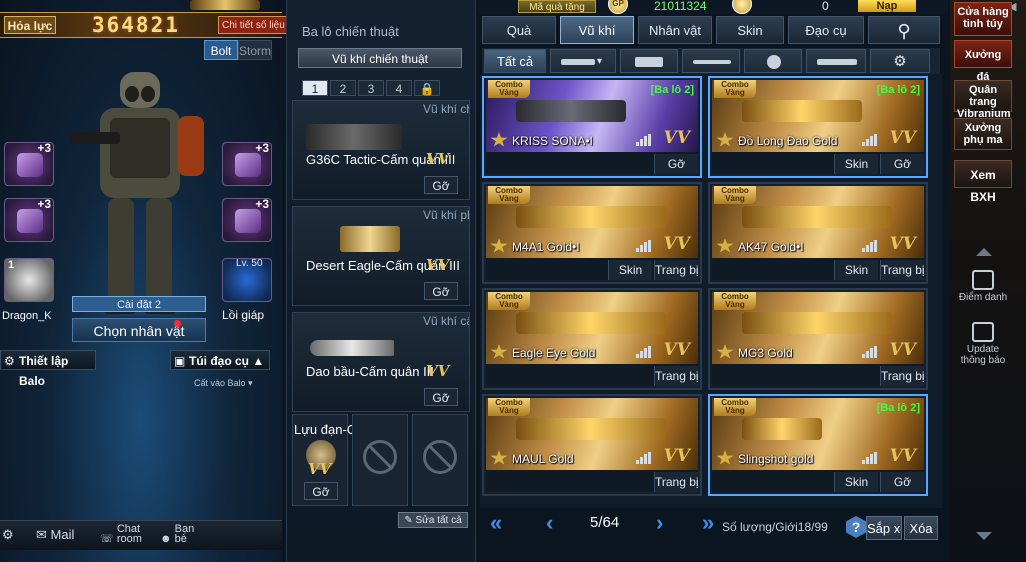  What do you see at coordinates (856, 527) in the screenshot?
I see `help-icon: ?` at bounding box center [856, 527].